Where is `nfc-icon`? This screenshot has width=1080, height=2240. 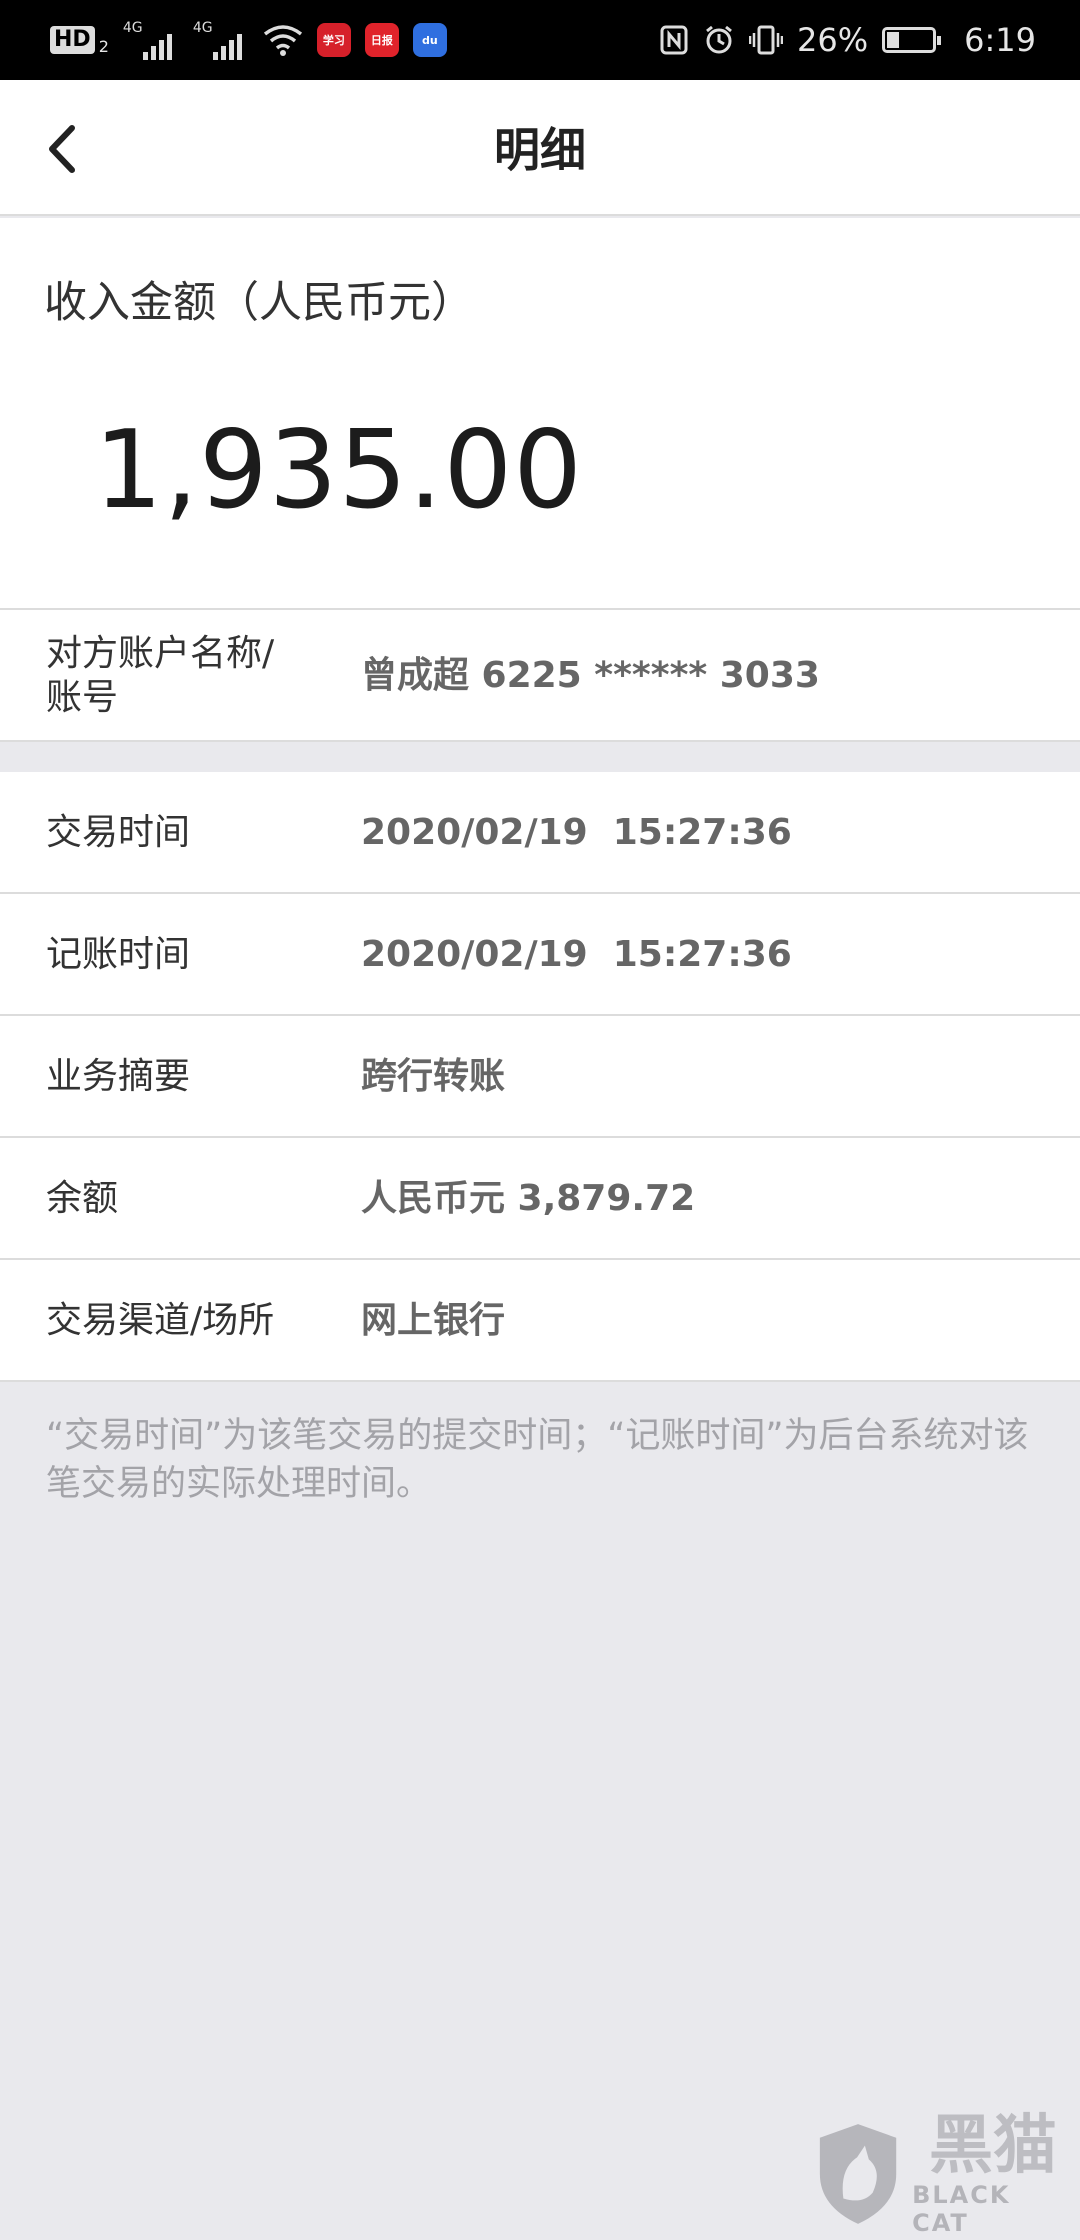 nfc-icon is located at coordinates (674, 40).